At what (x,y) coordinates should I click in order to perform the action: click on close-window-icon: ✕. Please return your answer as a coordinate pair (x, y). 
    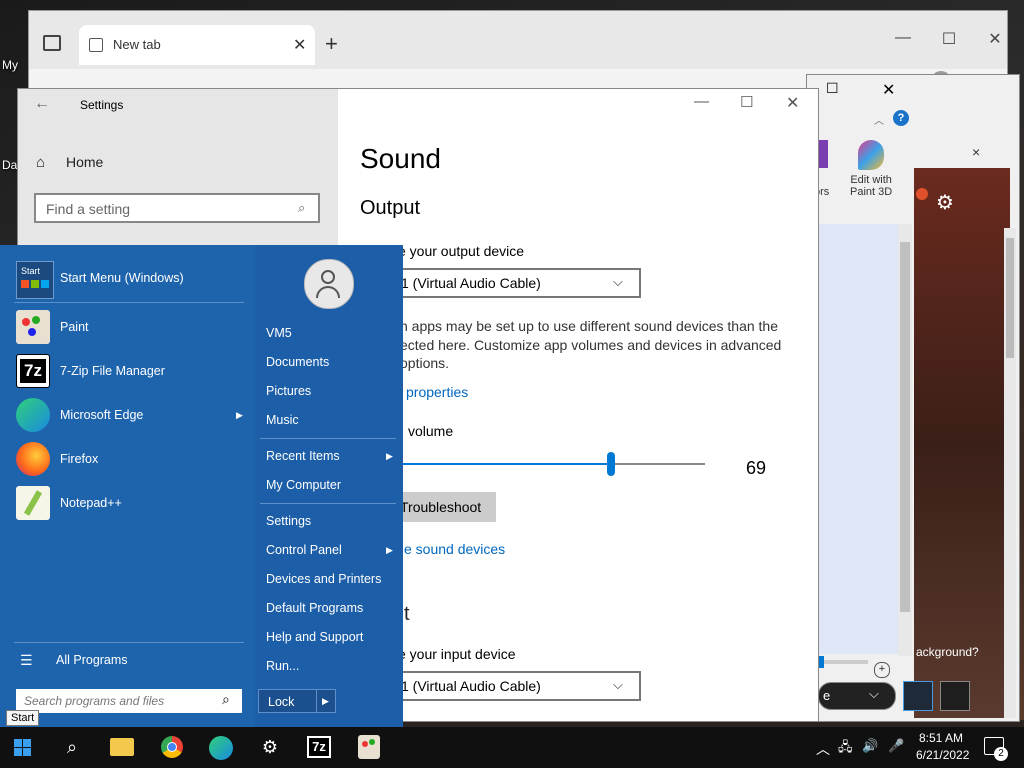
    Looking at the image, I should click on (995, 39).